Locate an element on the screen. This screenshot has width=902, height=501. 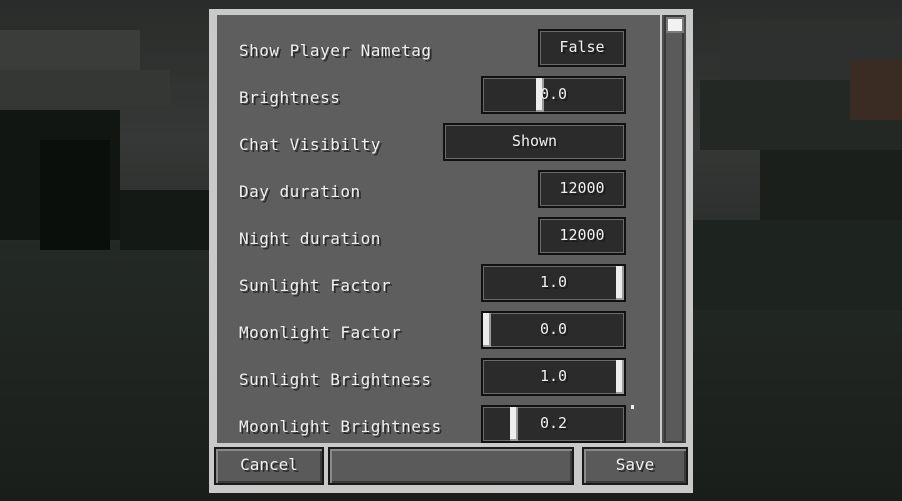
toggle-value: False is located at coordinates (582, 47).